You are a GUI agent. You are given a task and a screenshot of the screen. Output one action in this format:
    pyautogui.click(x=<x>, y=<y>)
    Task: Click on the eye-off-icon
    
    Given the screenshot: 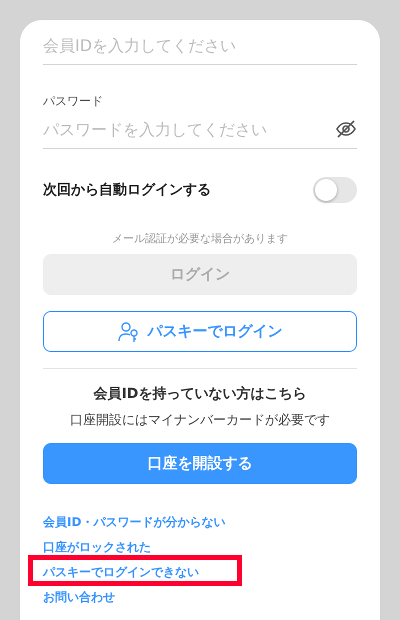 What is the action you would take?
    pyautogui.click(x=346, y=129)
    